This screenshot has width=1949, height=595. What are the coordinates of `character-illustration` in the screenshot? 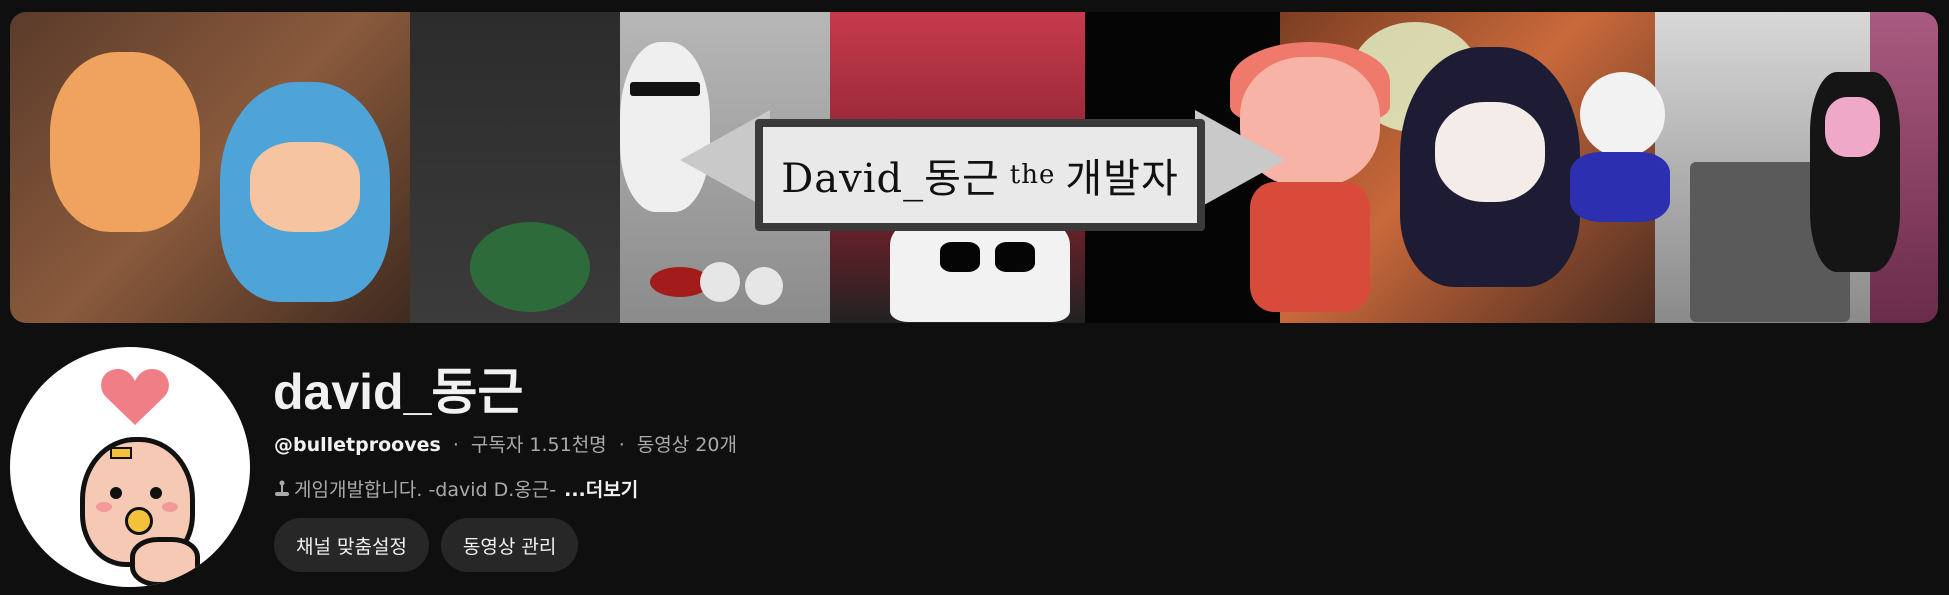 It's located at (125, 142).